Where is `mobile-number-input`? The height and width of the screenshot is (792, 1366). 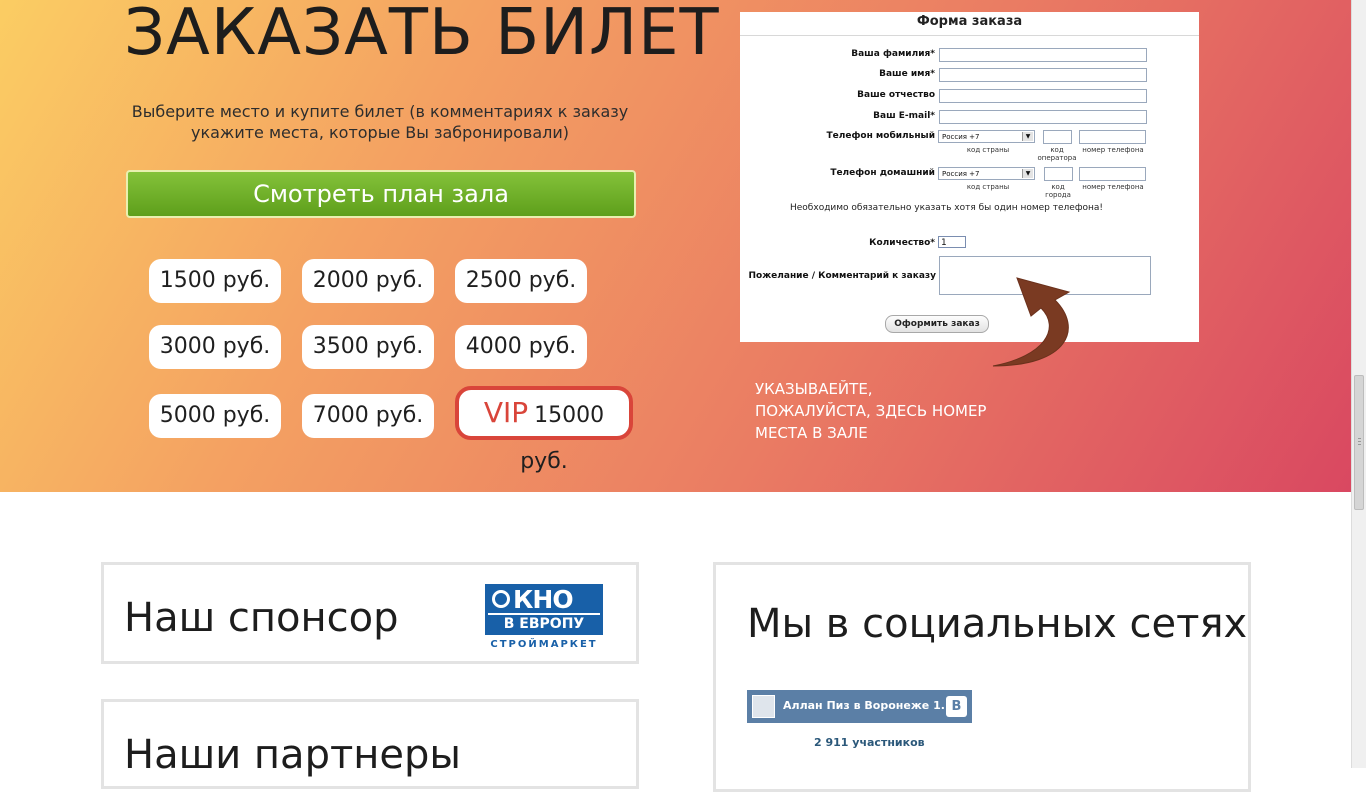
mobile-number-input is located at coordinates (1112, 137).